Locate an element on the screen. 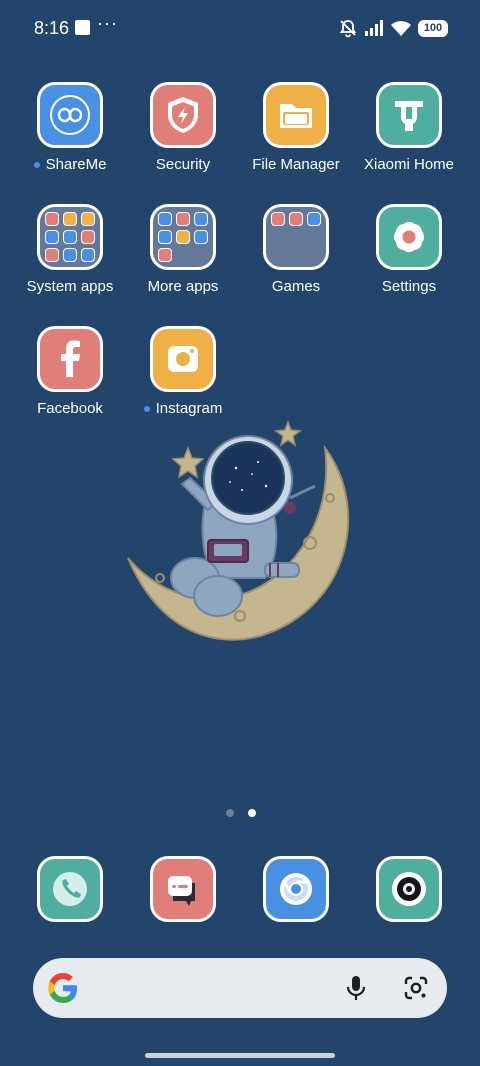 The width and height of the screenshot is (480, 1066). app-label: Facebook is located at coordinates (70, 408).